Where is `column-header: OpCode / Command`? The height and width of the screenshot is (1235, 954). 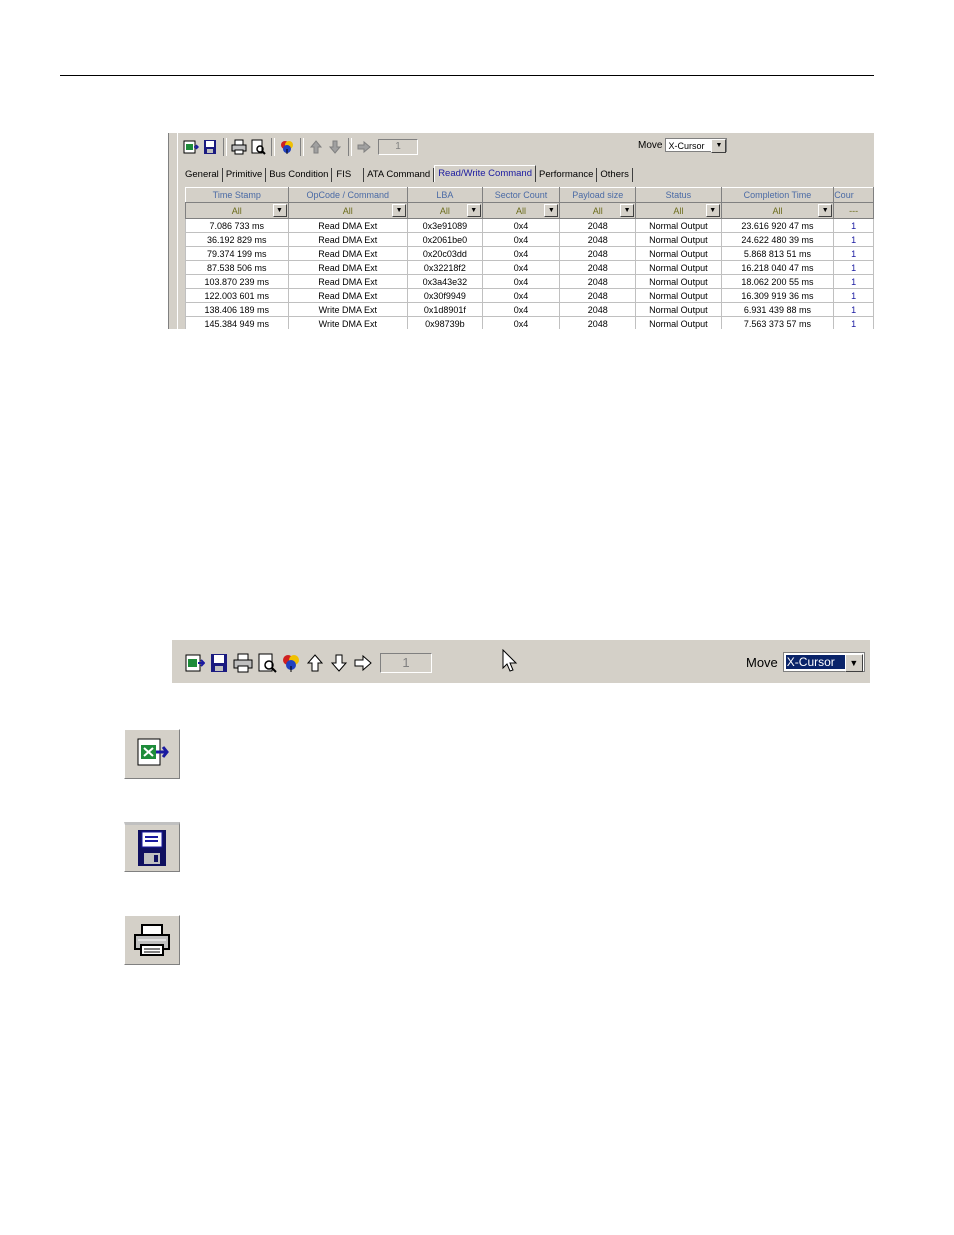 column-header: OpCode / Command is located at coordinates (348, 195).